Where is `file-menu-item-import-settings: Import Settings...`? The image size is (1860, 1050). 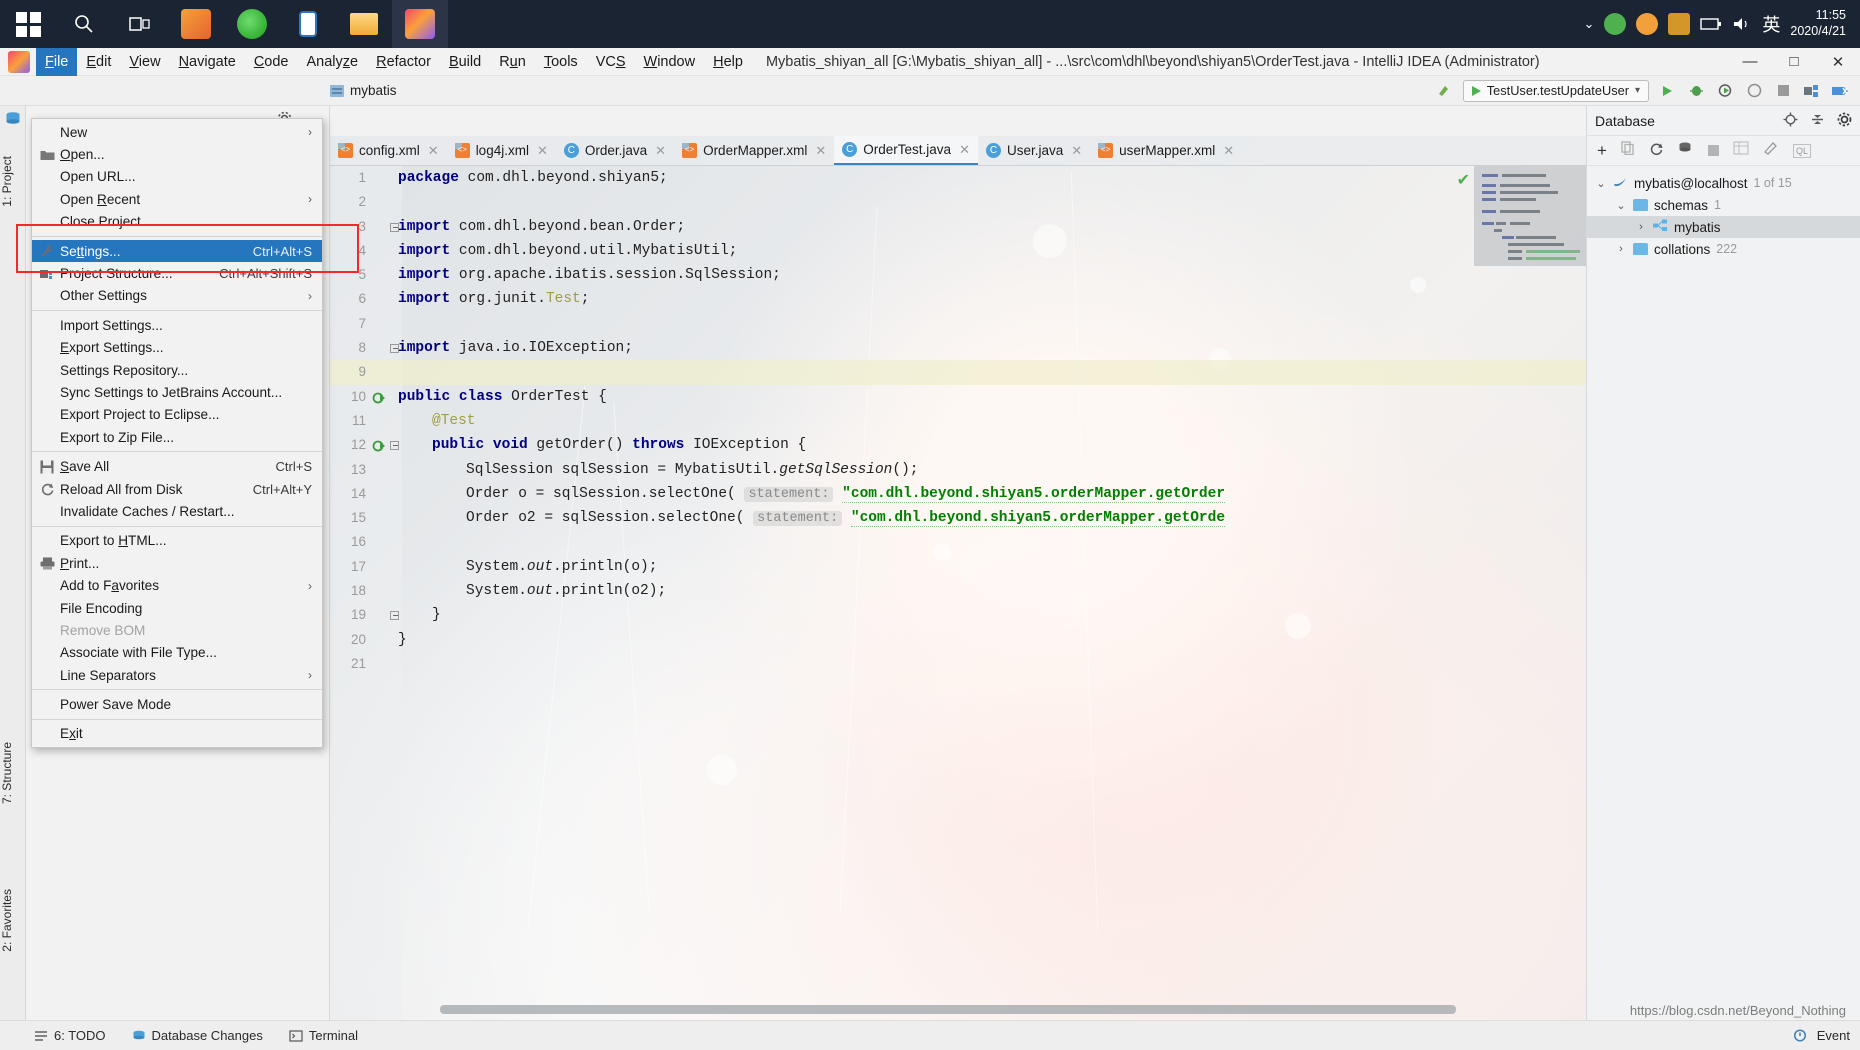 file-menu-item-import-settings: Import Settings... is located at coordinates (177, 325).